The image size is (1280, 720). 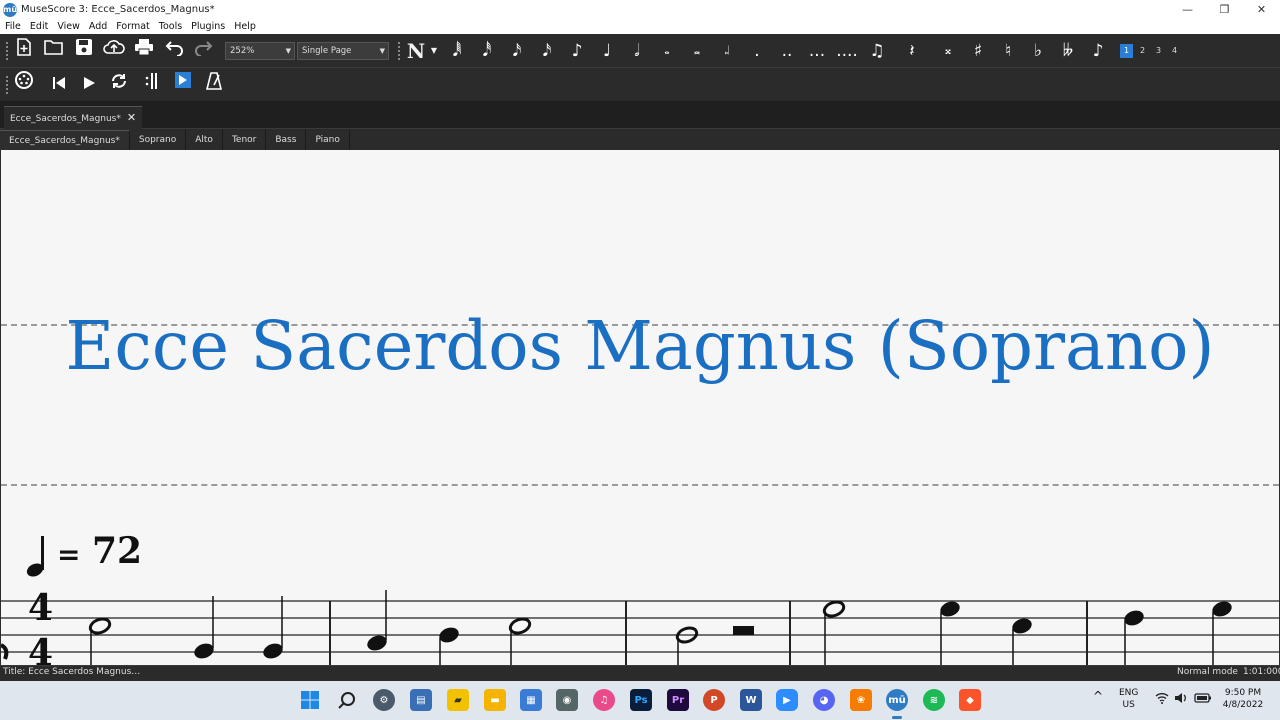 What do you see at coordinates (697, 51) in the screenshot?
I see `breve-icon: 𝅜` at bounding box center [697, 51].